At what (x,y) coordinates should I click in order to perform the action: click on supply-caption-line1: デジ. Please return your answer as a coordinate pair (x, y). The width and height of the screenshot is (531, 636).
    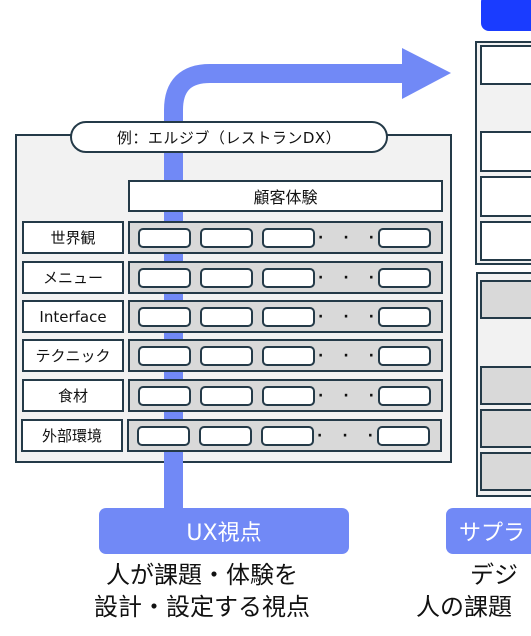
    Looking at the image, I should click on (494, 575).